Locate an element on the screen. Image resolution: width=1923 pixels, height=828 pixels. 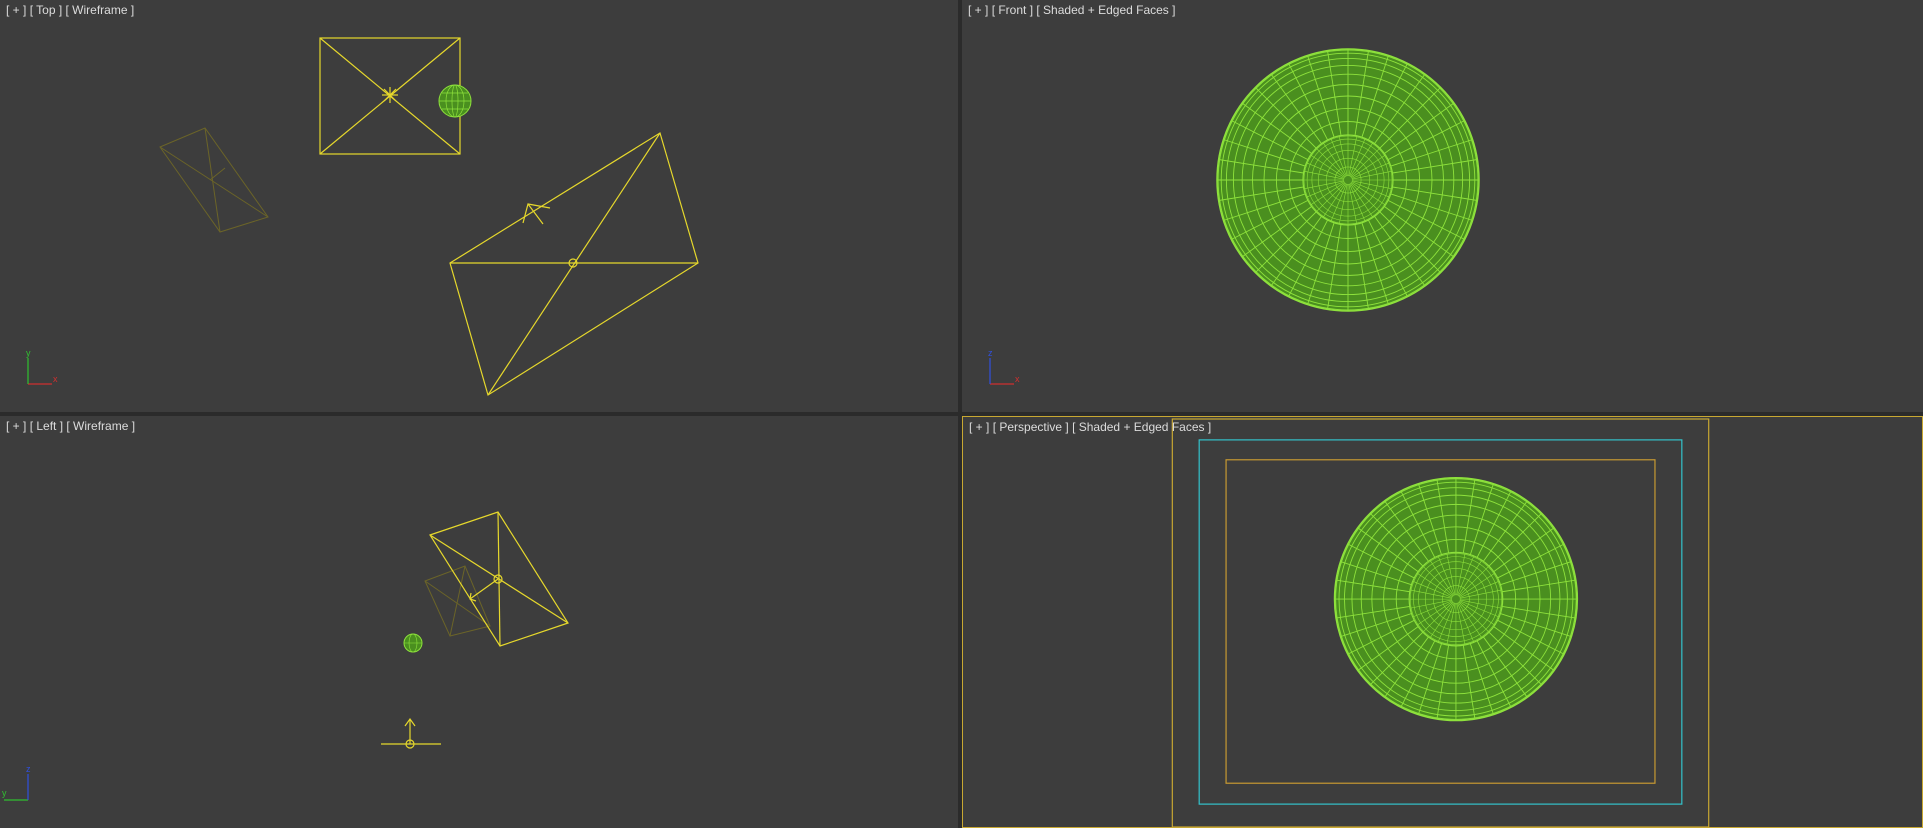
viewport-left-label: [ + ] [ Left ] [ Wireframe ] is located at coordinates (70, 426).